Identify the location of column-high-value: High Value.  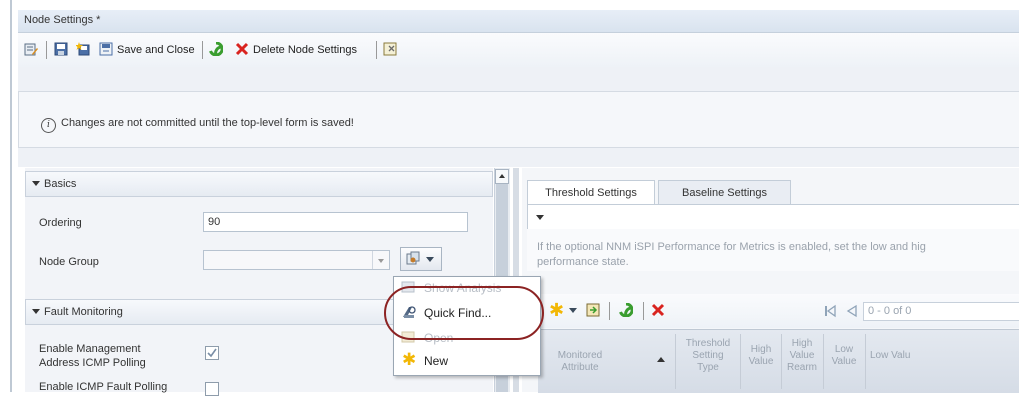
(761, 356).